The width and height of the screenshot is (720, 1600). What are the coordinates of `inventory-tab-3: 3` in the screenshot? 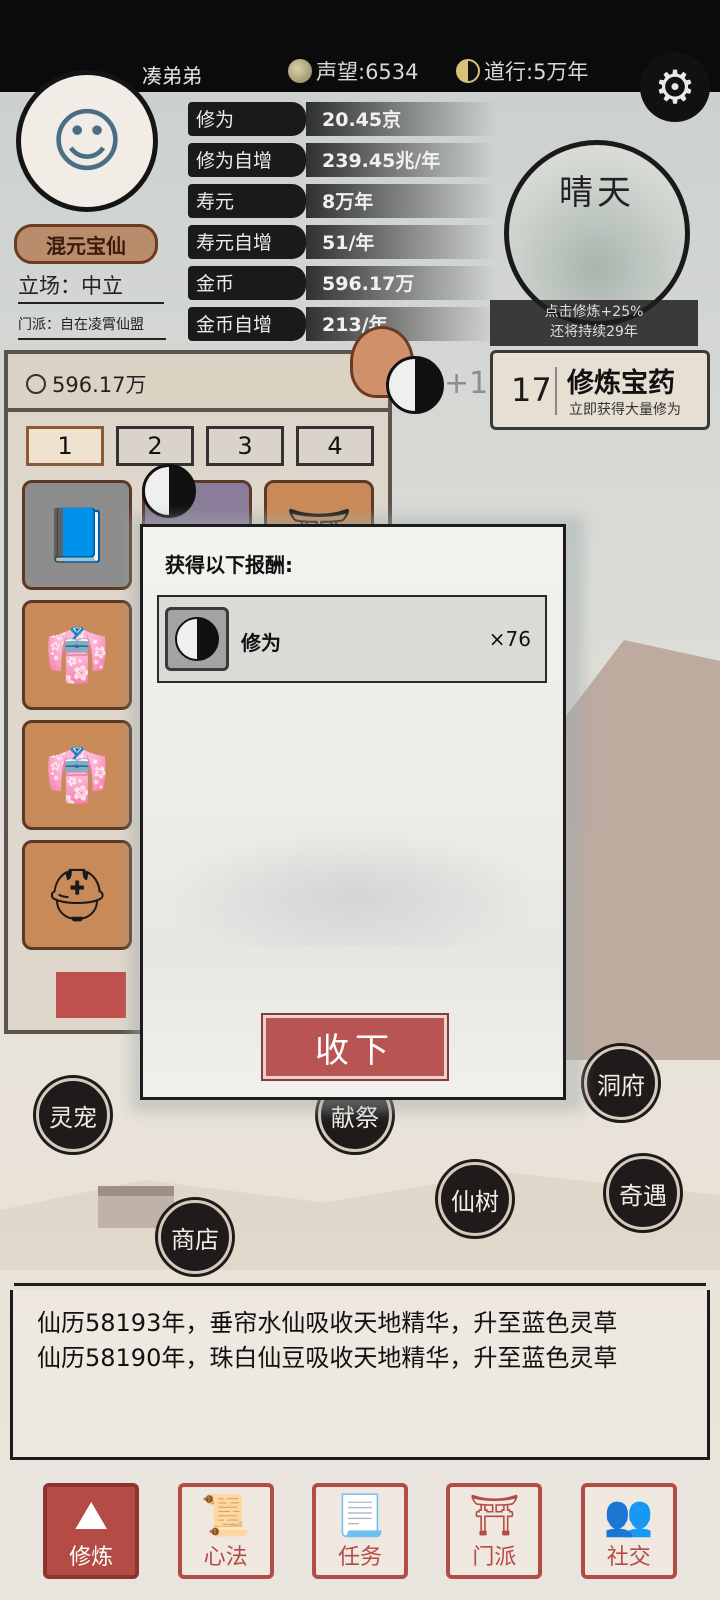 It's located at (245, 446).